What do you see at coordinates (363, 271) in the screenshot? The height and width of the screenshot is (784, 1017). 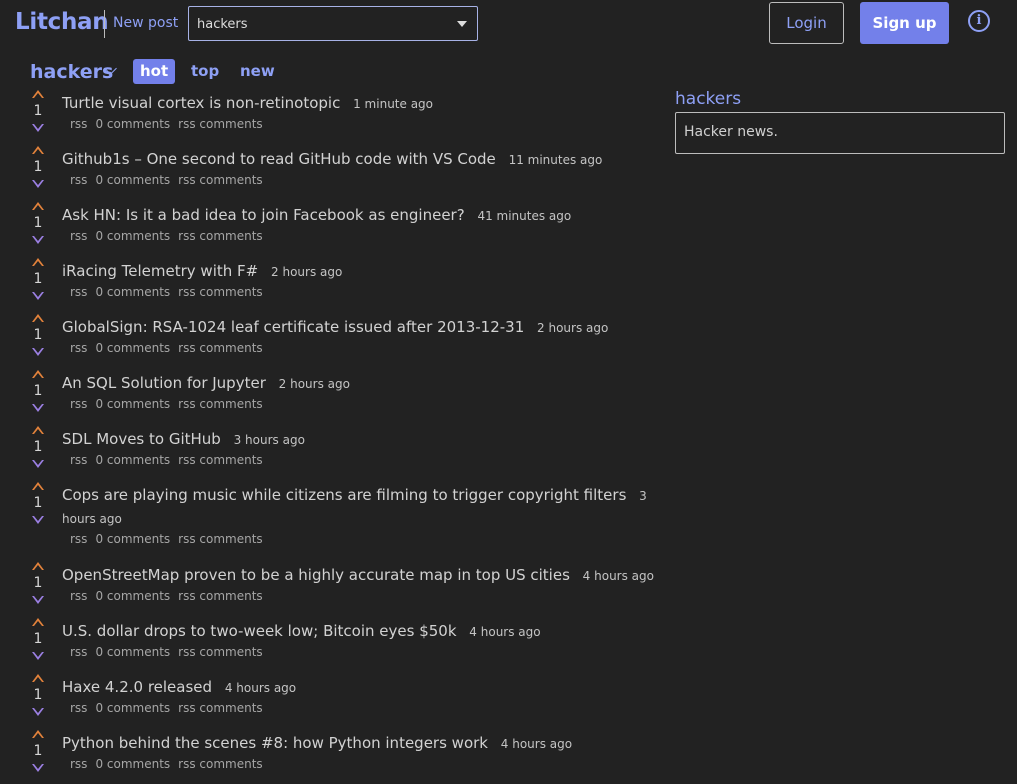 I see `post-title-line: iRacing Telemetry with F# 2 hours ago` at bounding box center [363, 271].